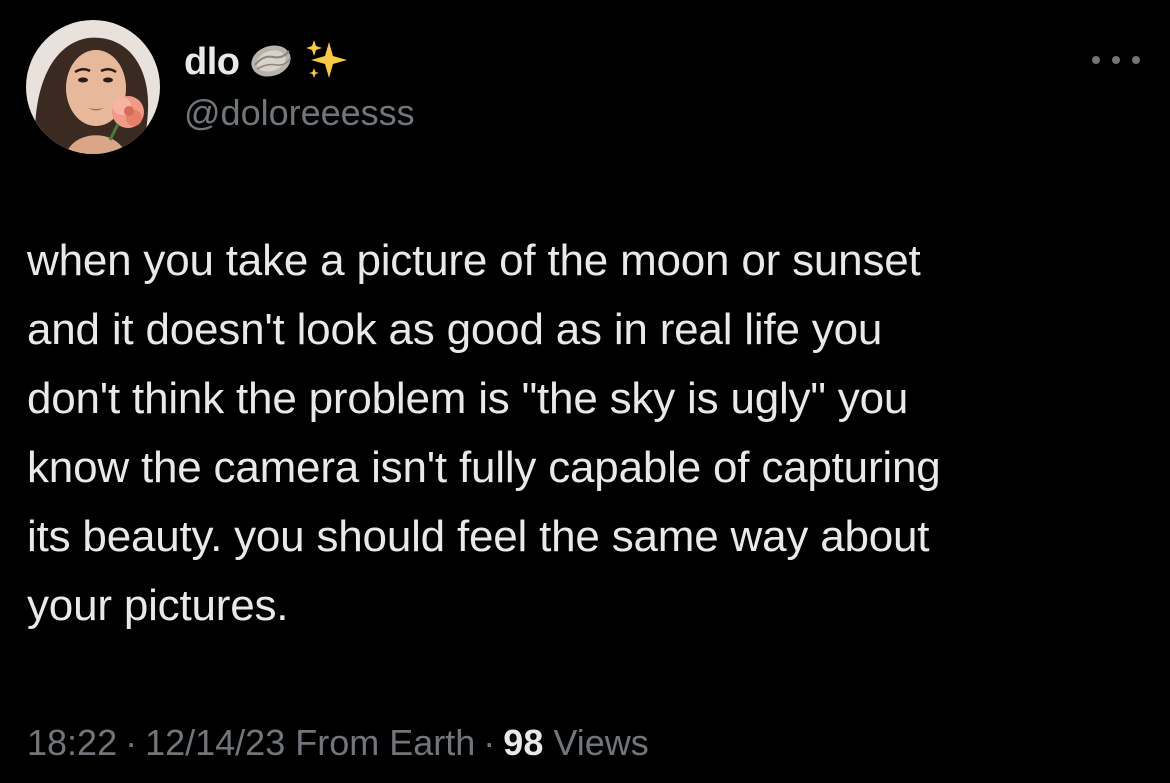  I want to click on more-options-icon, so click(1116, 60).